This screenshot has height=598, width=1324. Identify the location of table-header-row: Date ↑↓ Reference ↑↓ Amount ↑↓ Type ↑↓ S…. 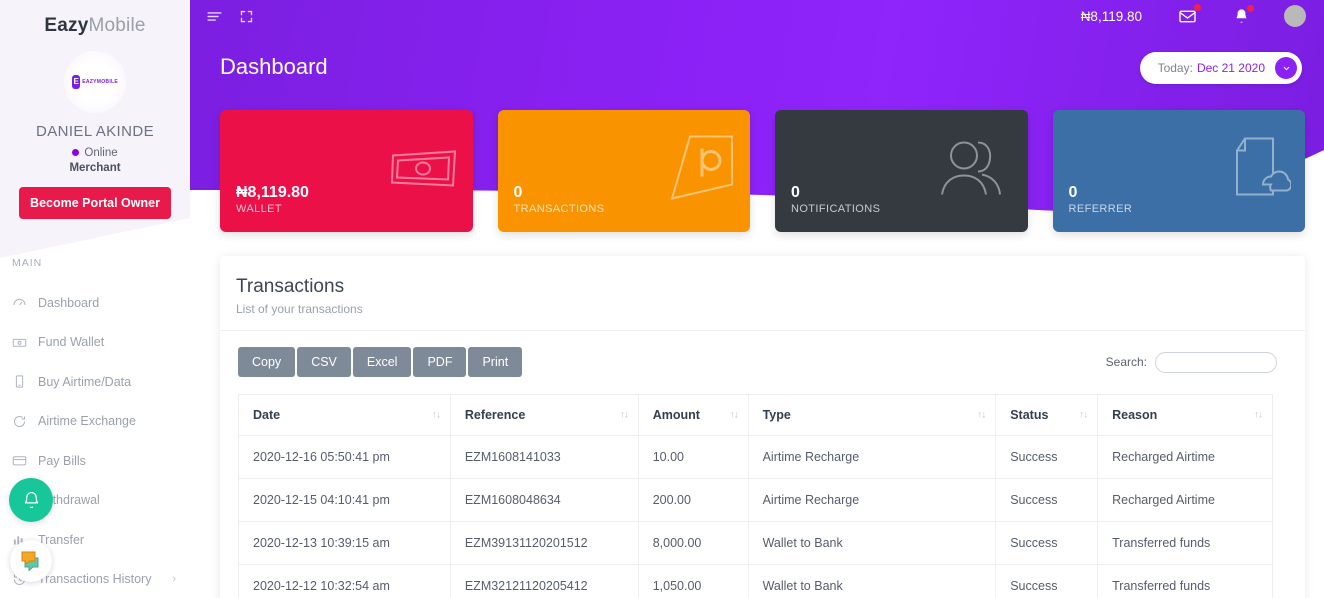
(755, 415).